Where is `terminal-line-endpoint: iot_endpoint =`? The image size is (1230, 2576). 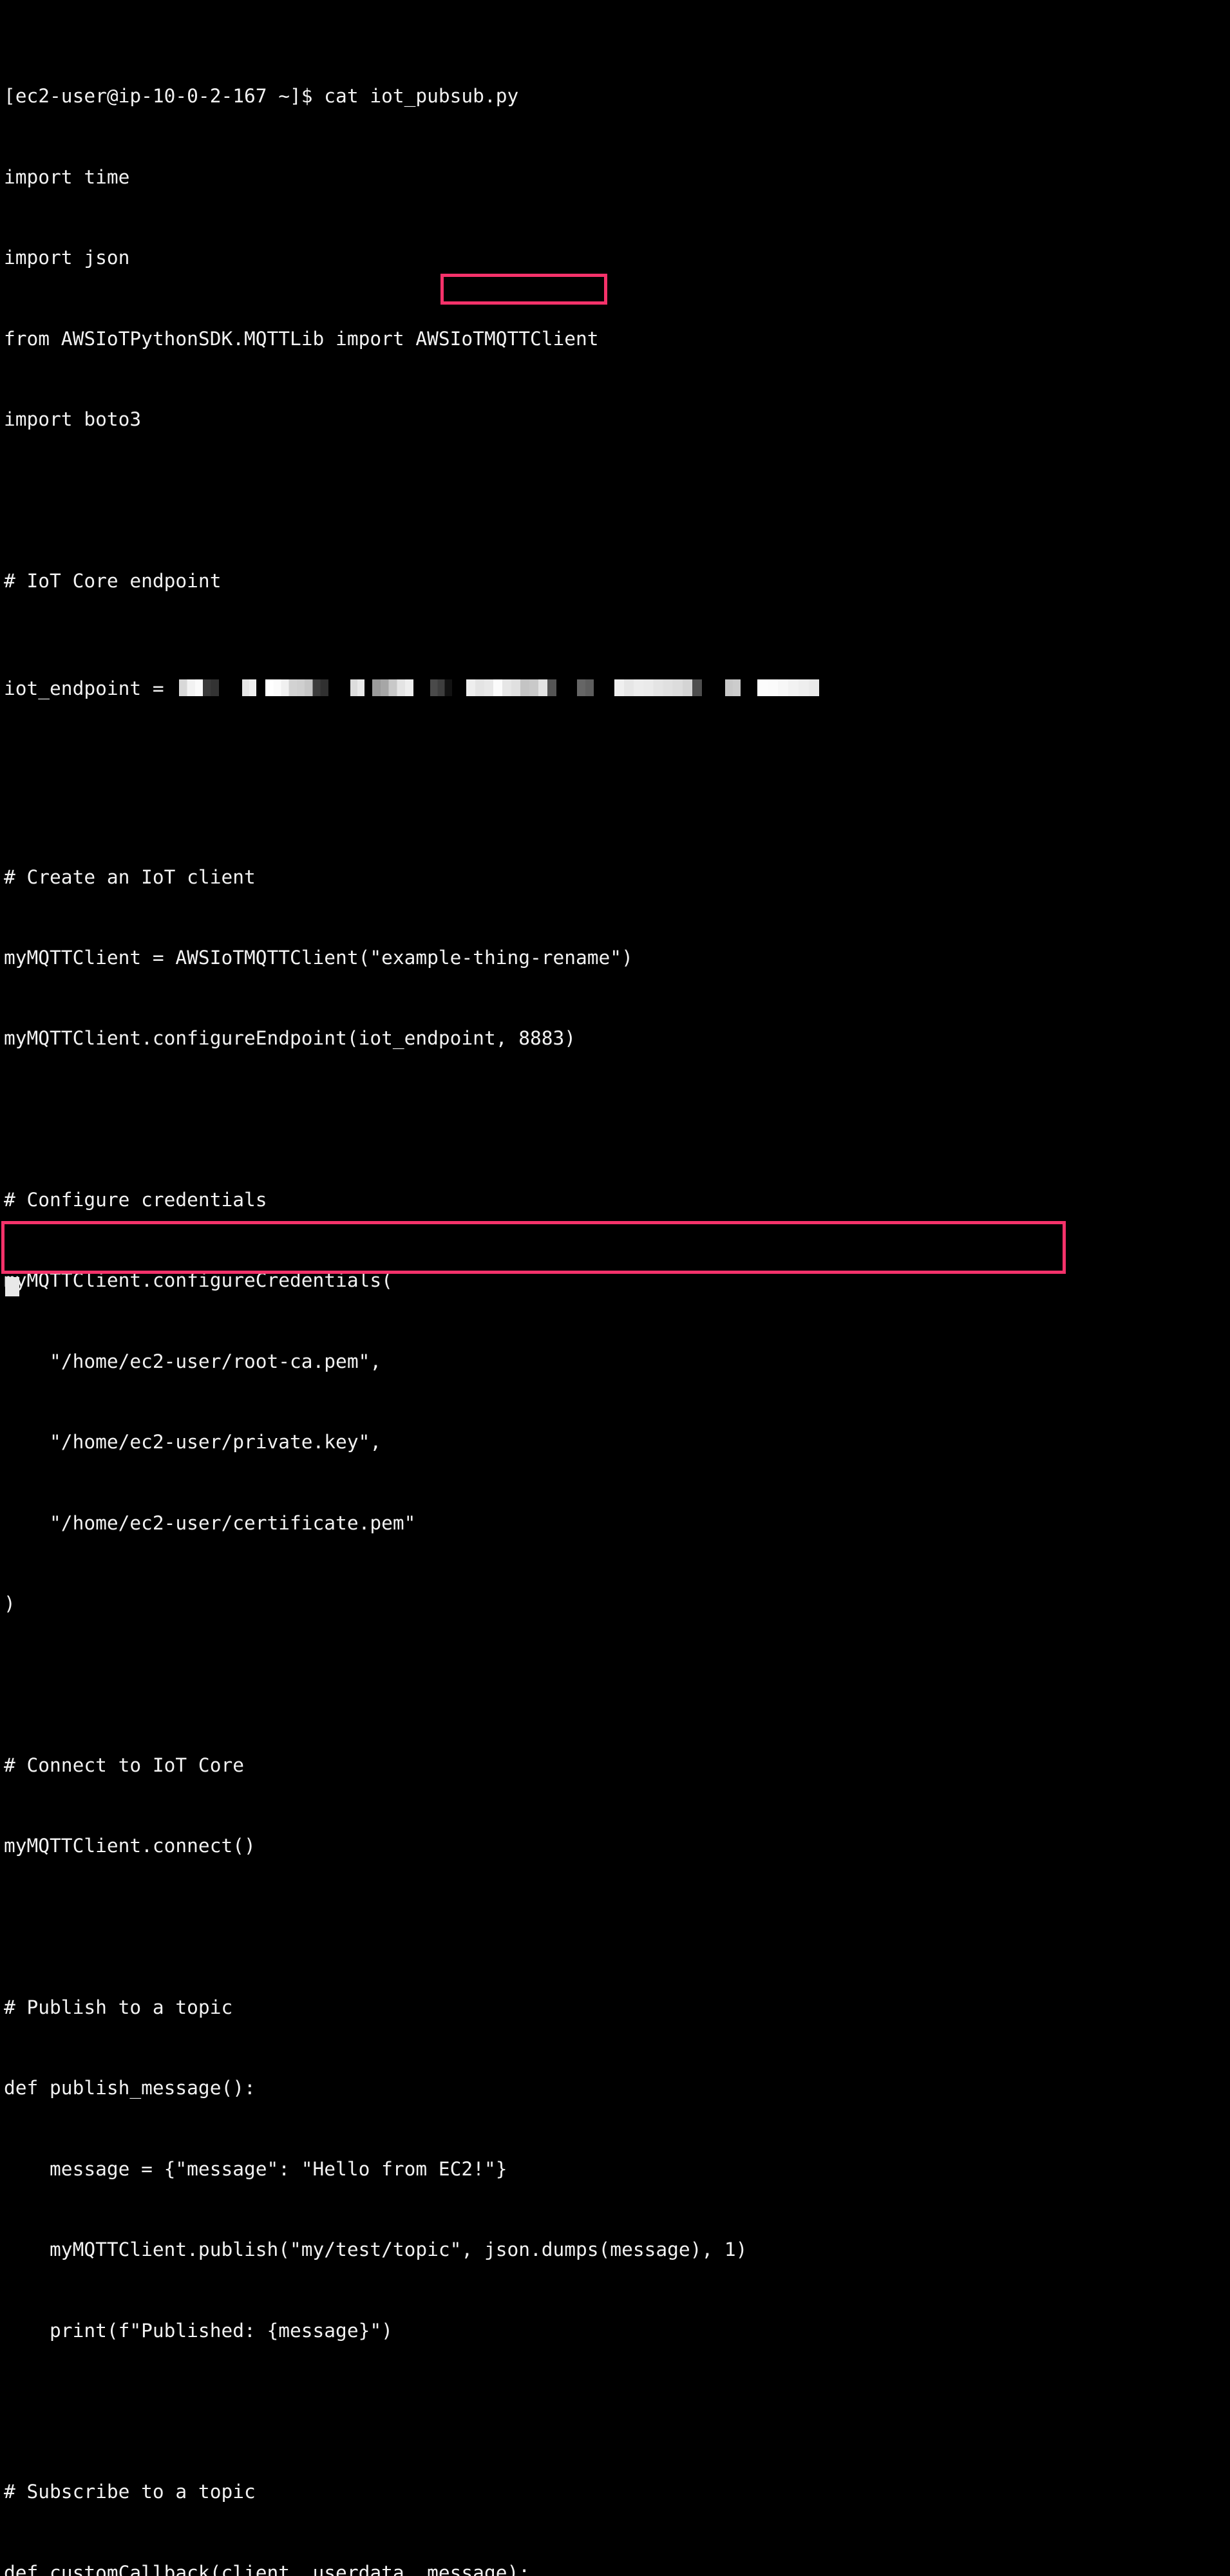 terminal-line-endpoint: iot_endpoint = is located at coordinates (617, 689).